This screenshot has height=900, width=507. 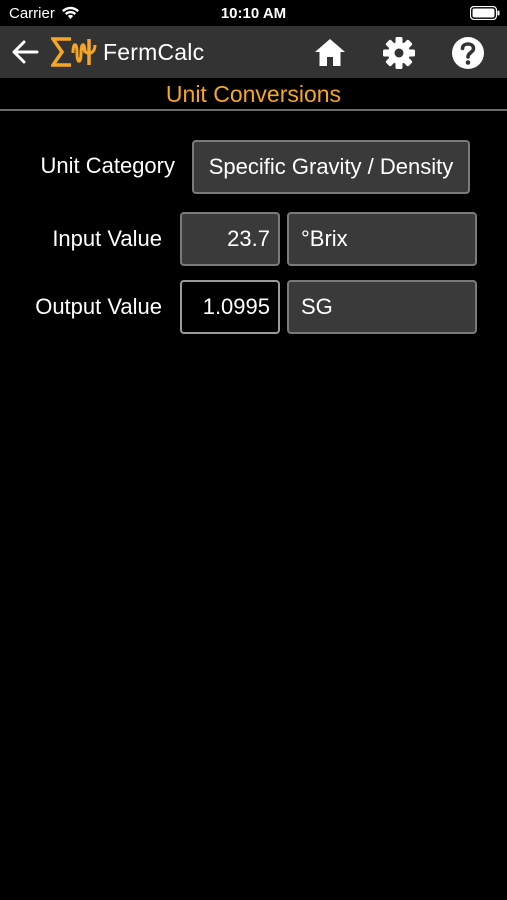 What do you see at coordinates (230, 239) in the screenshot?
I see `input-value-field: 23.7` at bounding box center [230, 239].